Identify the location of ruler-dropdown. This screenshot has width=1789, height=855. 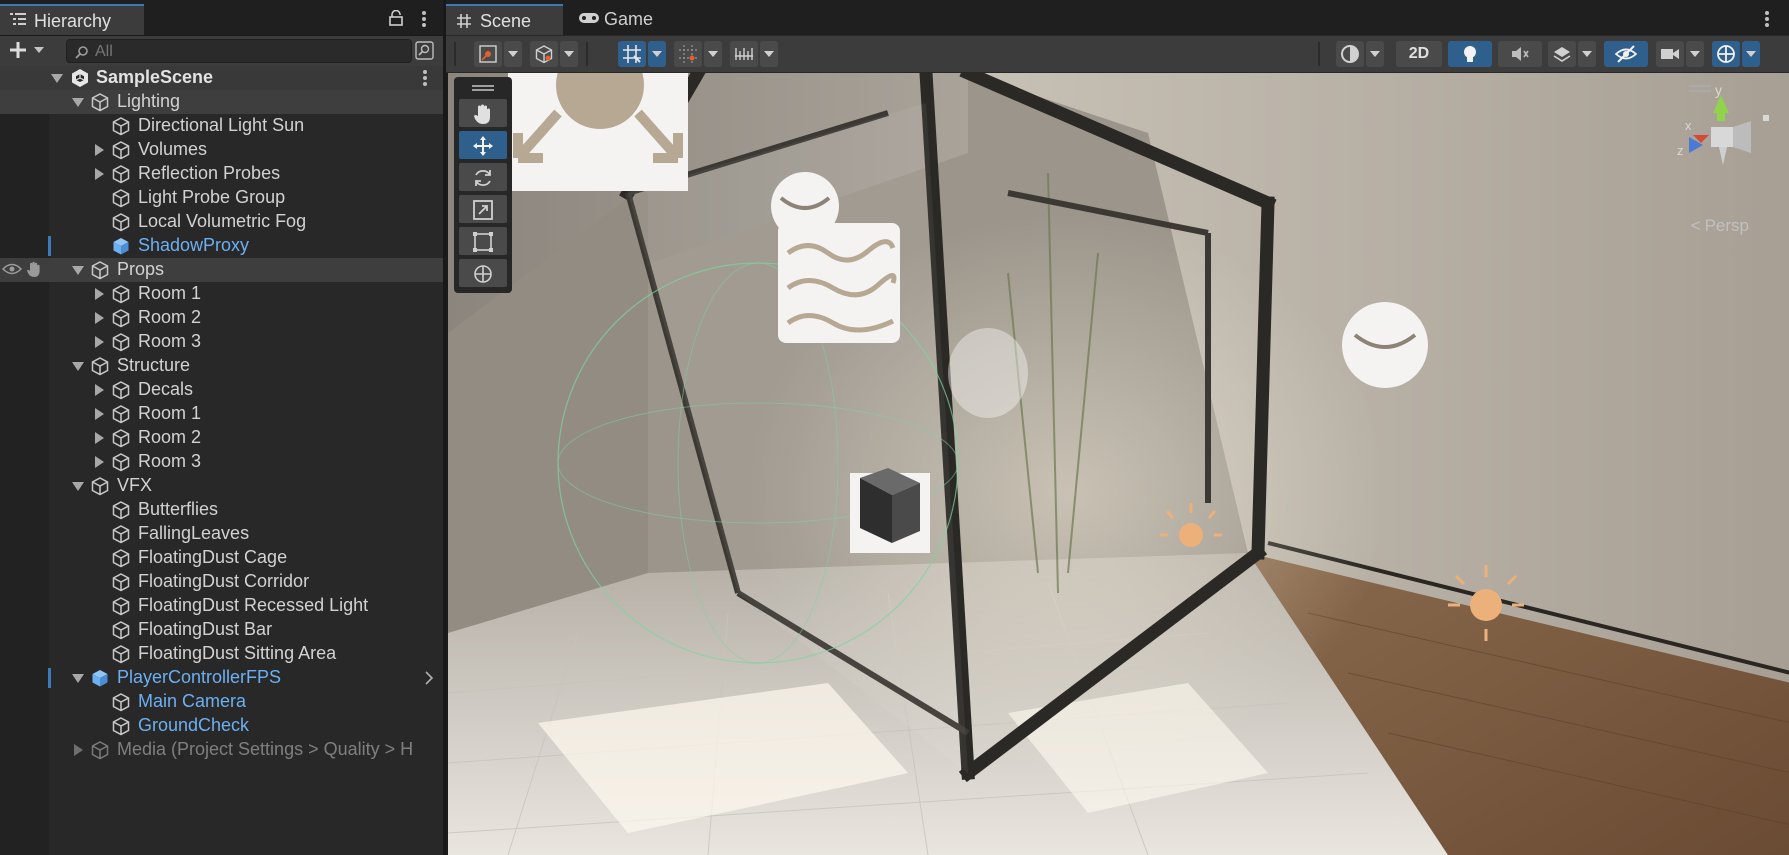
(769, 54).